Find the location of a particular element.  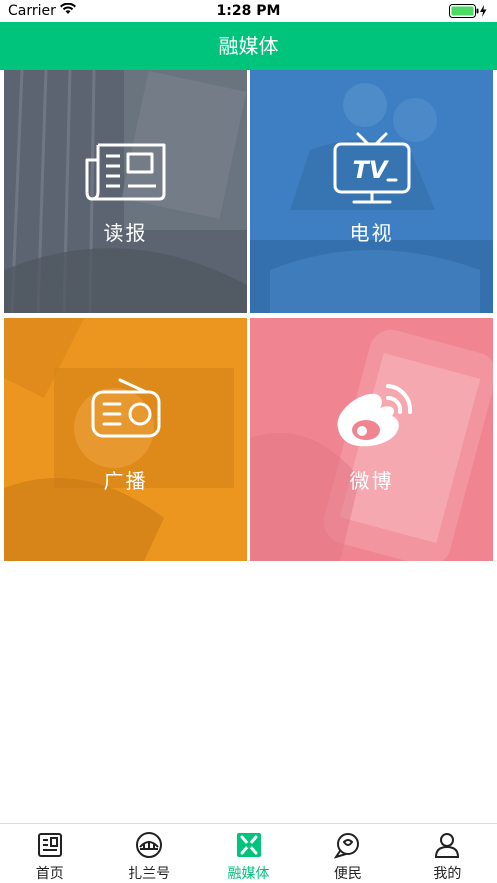

status-bar: Carrier 1:28 PM is located at coordinates (248, 11).